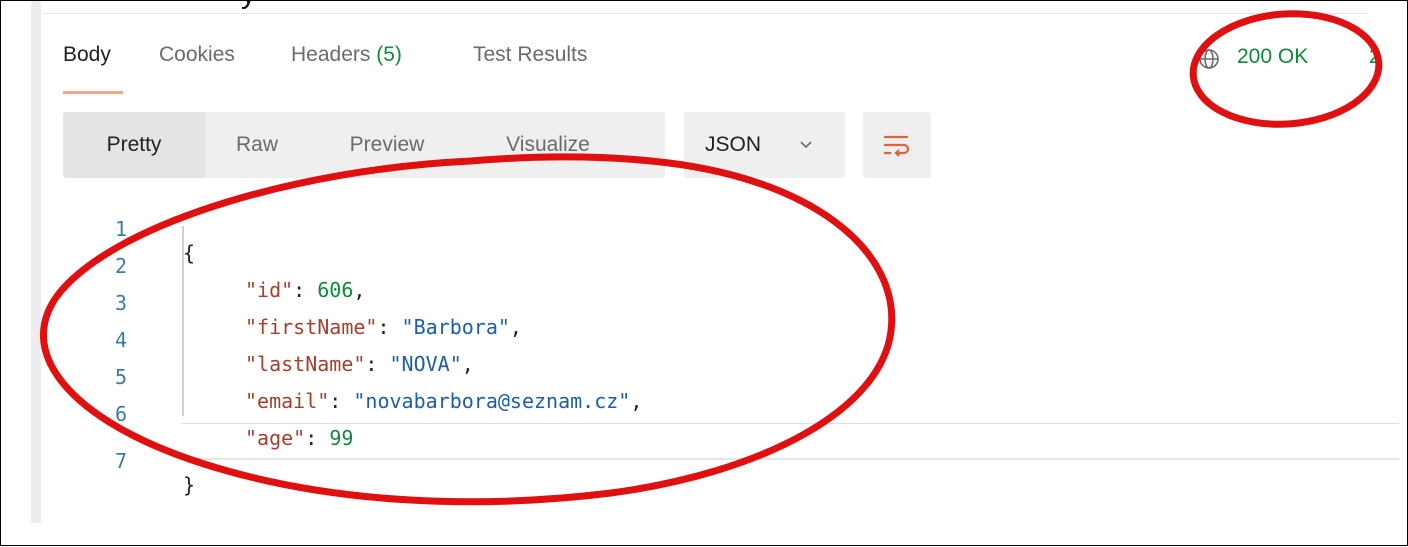  I want to click on tab-label: Cookies, so click(197, 54).